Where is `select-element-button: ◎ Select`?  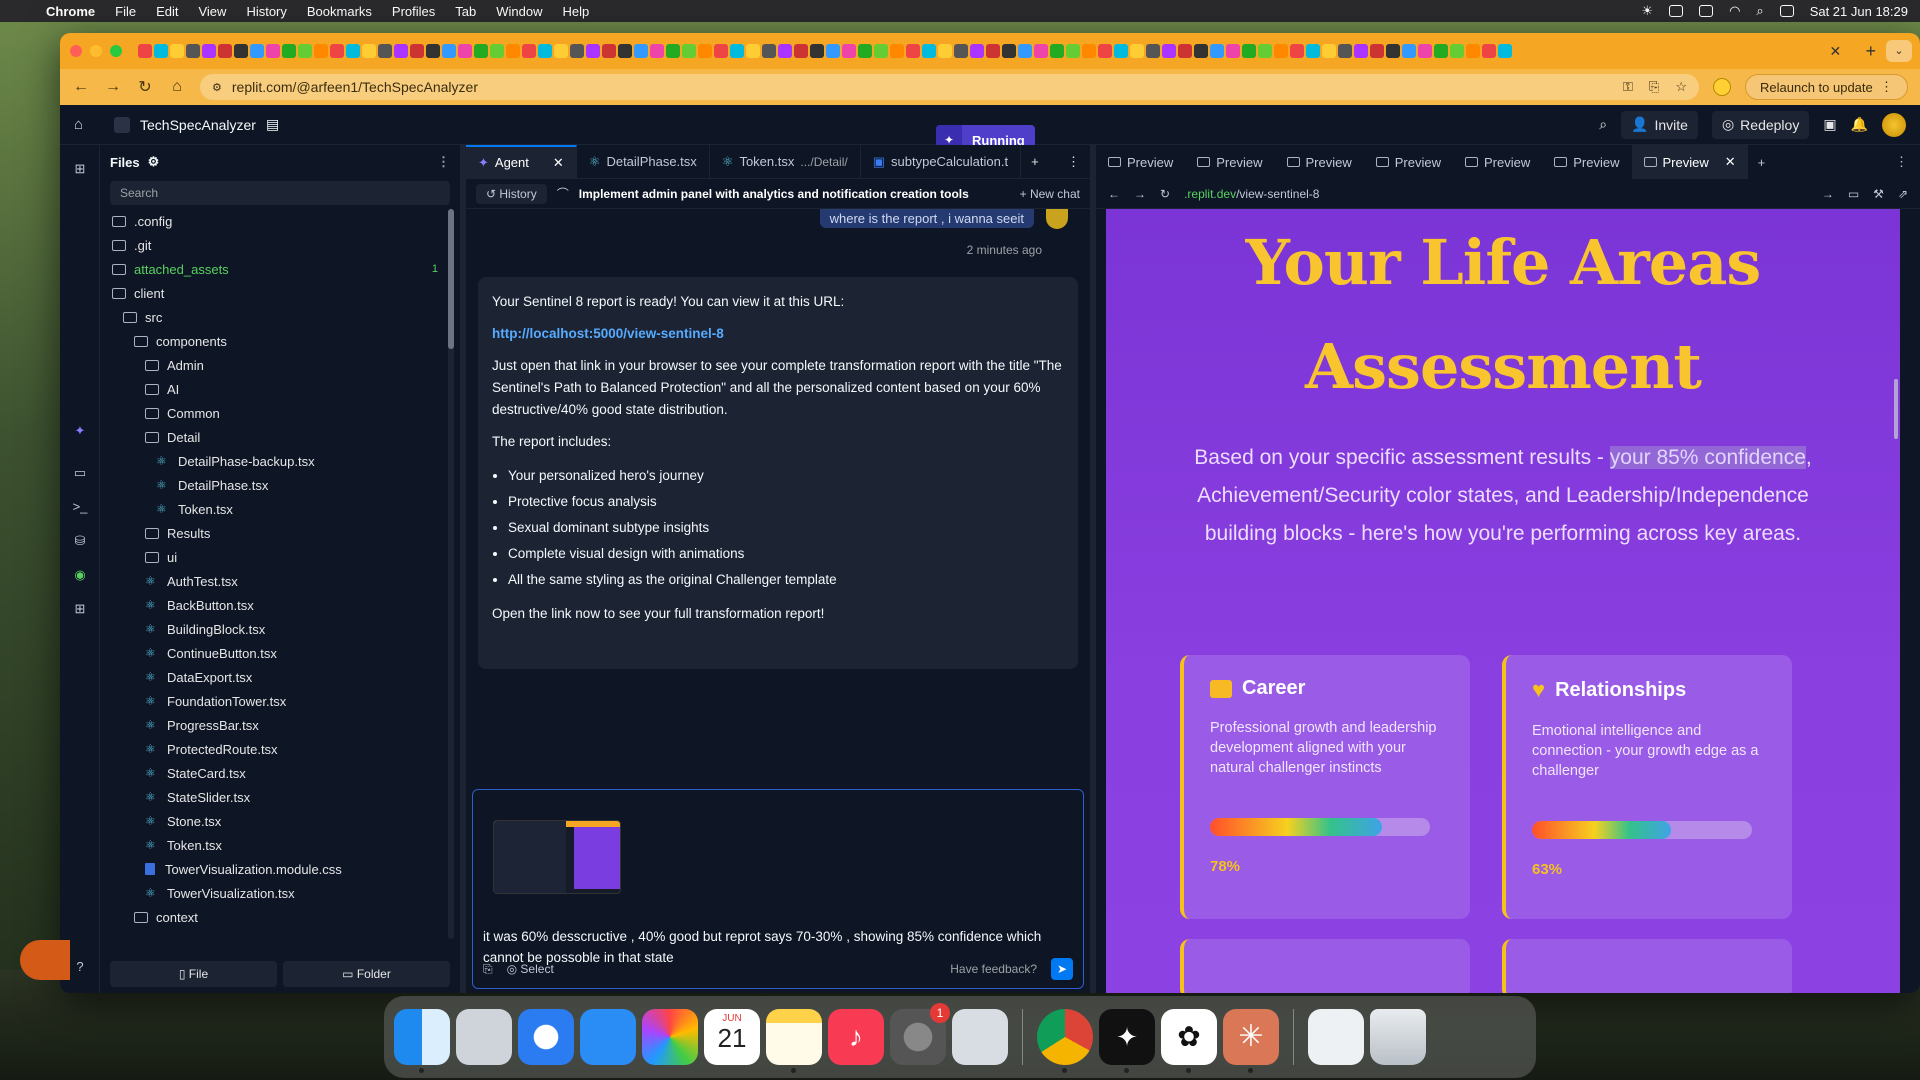 select-element-button: ◎ Select is located at coordinates (530, 969).